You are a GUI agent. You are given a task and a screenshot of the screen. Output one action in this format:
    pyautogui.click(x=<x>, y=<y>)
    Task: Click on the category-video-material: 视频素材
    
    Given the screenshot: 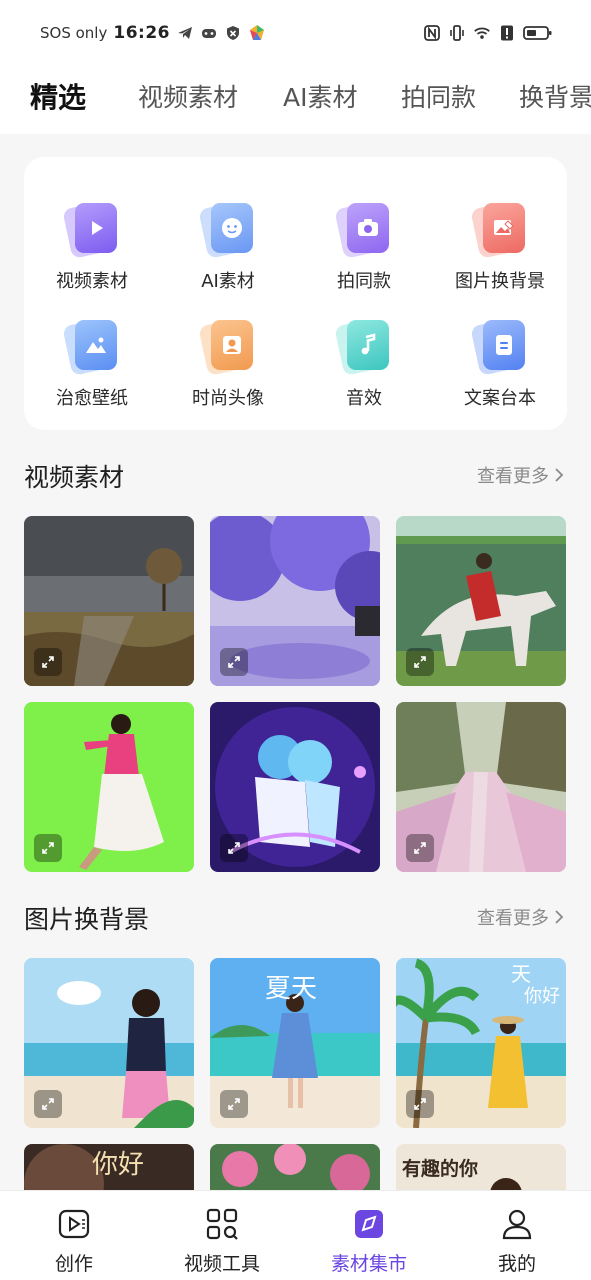 What is the action you would take?
    pyautogui.click(x=92, y=256)
    